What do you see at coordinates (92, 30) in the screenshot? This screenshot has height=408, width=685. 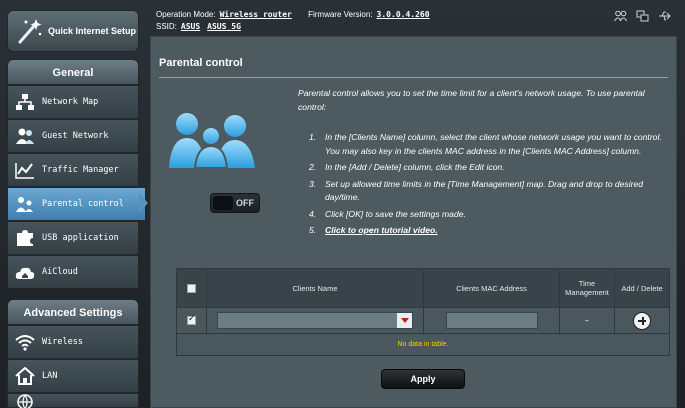 I see `quick-setup-label: Quick Internet Setup` at bounding box center [92, 30].